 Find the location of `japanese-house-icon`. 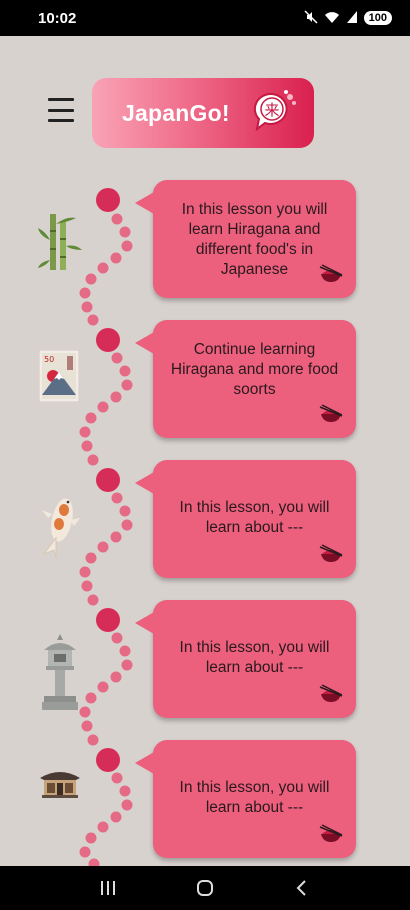

japanese-house-icon is located at coordinates (60, 785).